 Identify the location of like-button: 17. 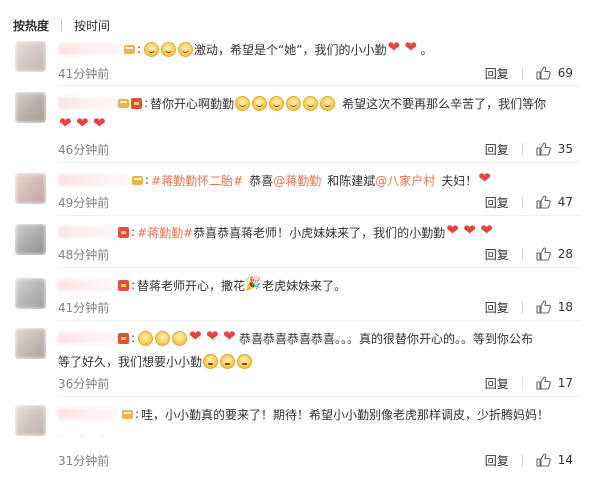
(554, 383).